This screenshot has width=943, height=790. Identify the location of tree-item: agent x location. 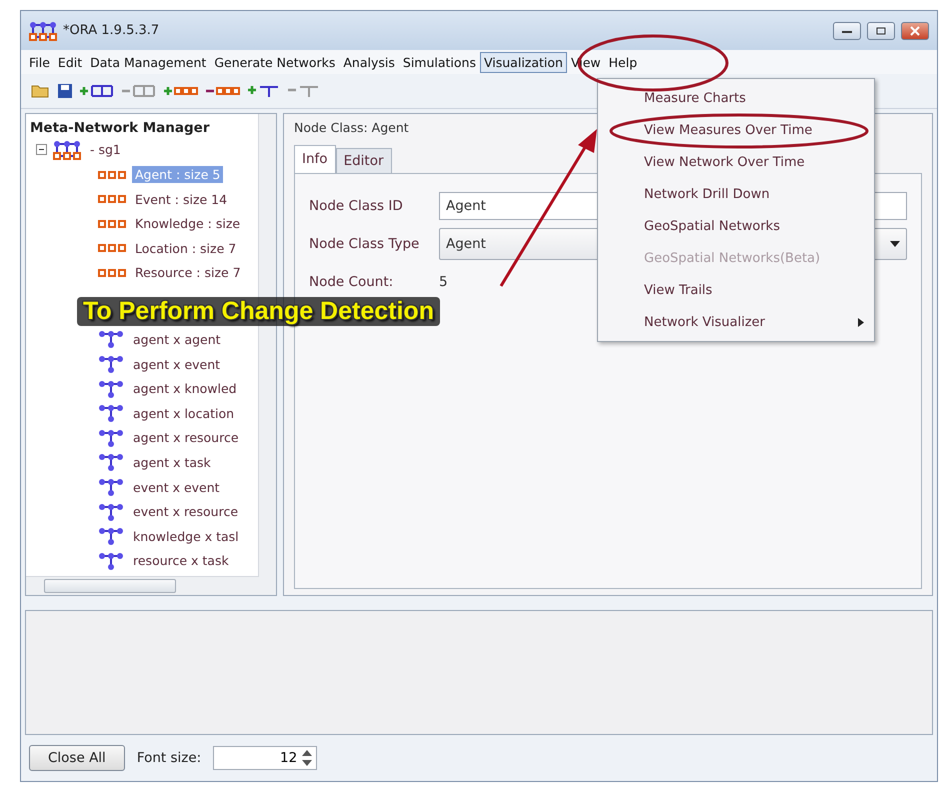
(184, 413).